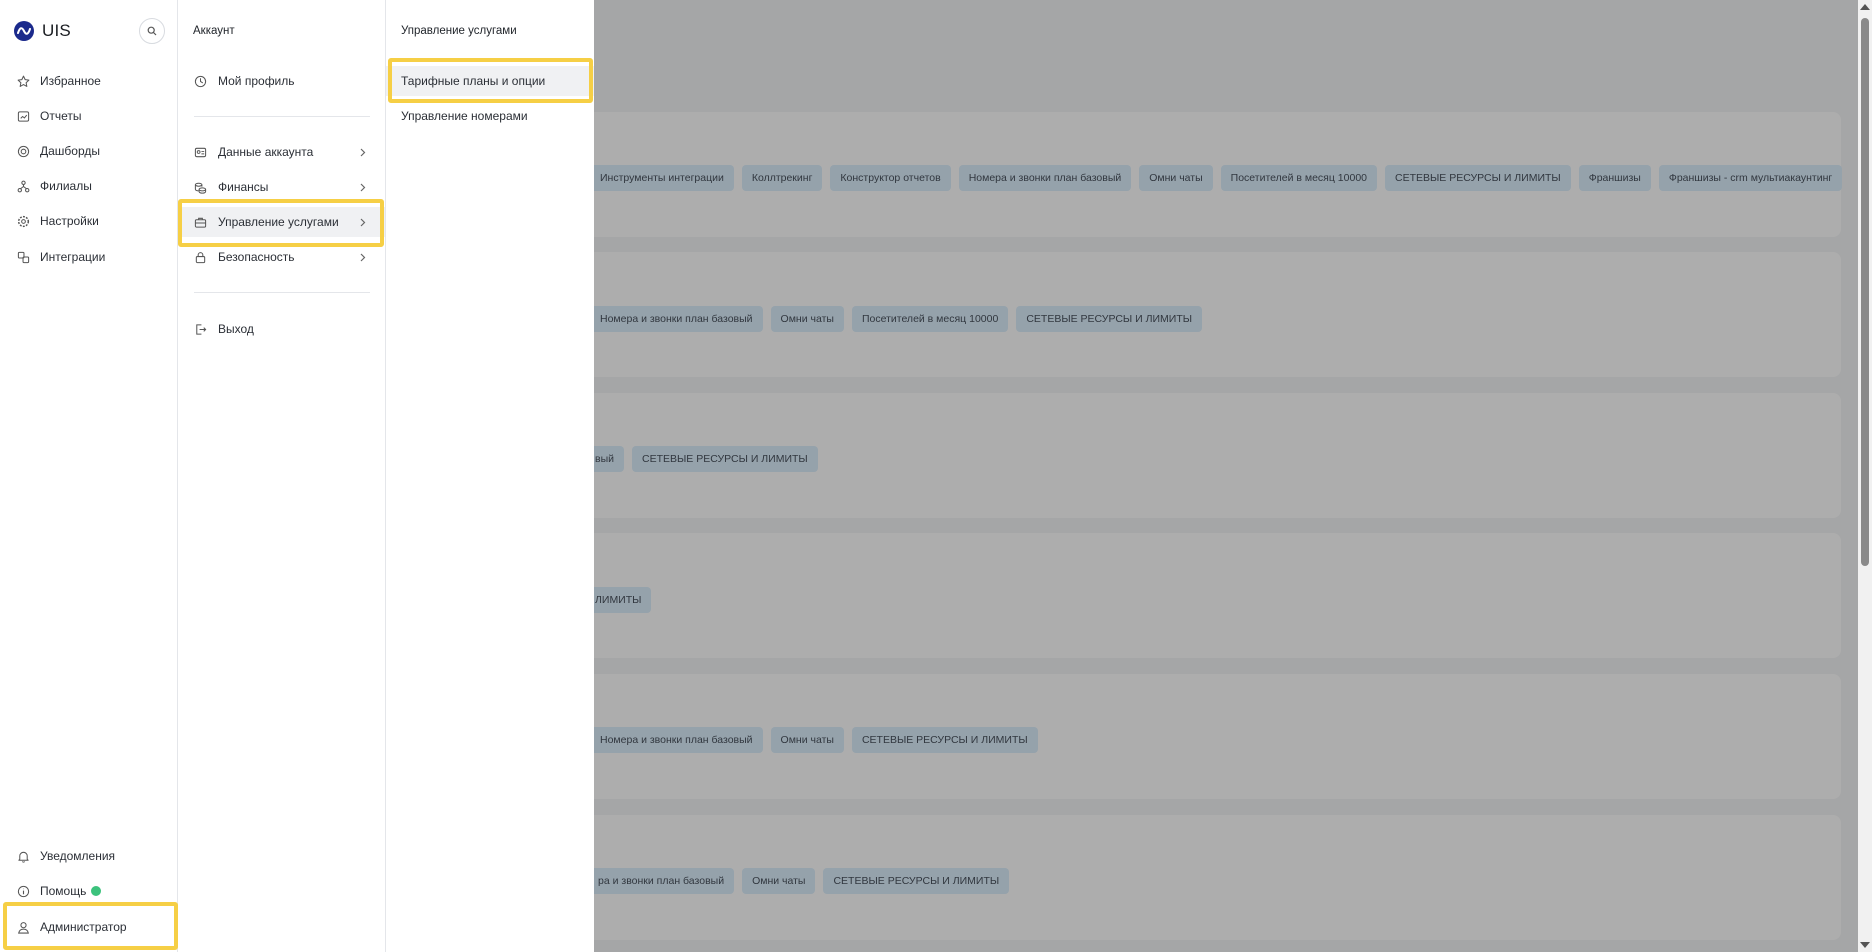 The width and height of the screenshot is (1872, 952). I want to click on sidebar-item-settings: Настройки, so click(88, 221).